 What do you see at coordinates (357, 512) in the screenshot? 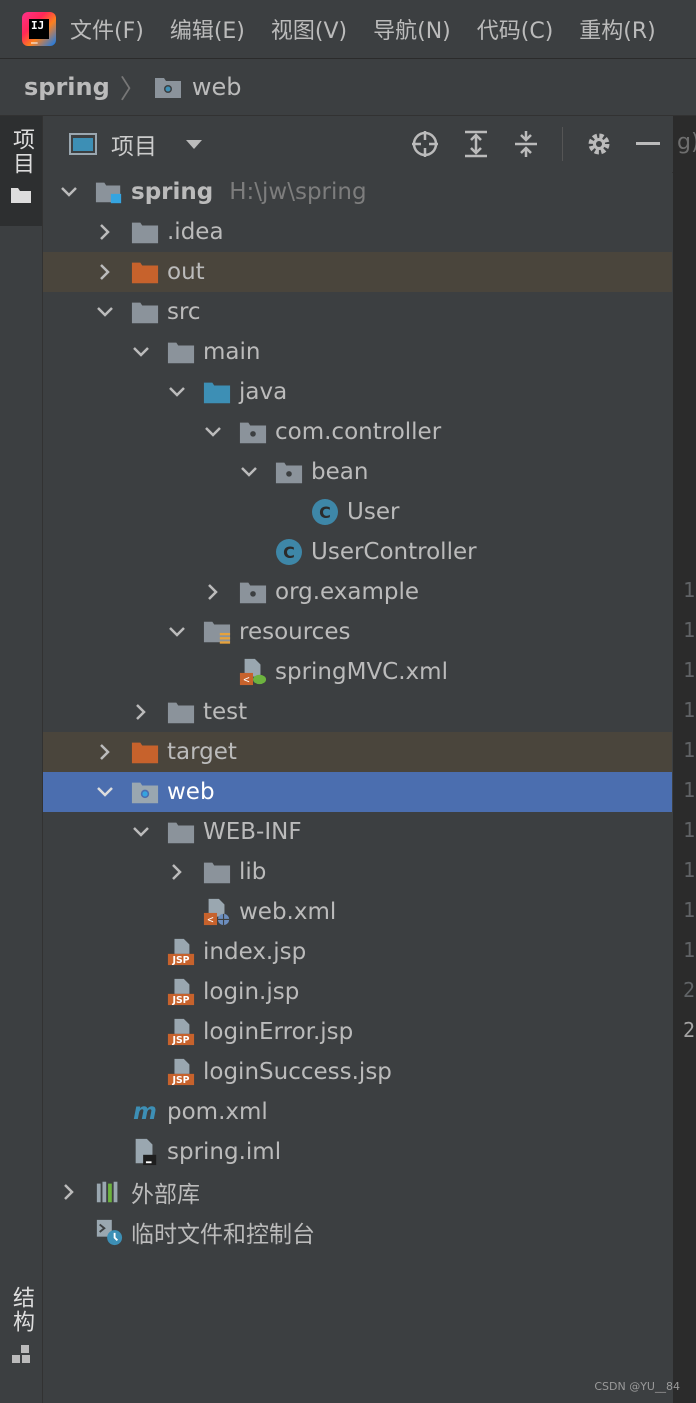
I see `tree-row-user: C User` at bounding box center [357, 512].